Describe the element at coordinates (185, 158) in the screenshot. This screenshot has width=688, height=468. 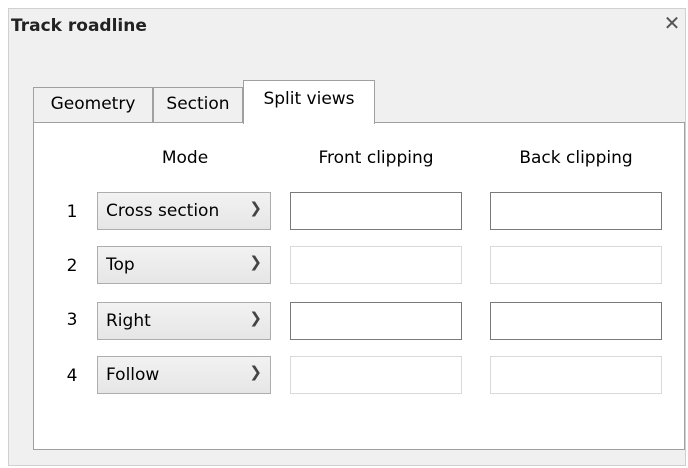
I see `column-header-mode: Mode` at that location.